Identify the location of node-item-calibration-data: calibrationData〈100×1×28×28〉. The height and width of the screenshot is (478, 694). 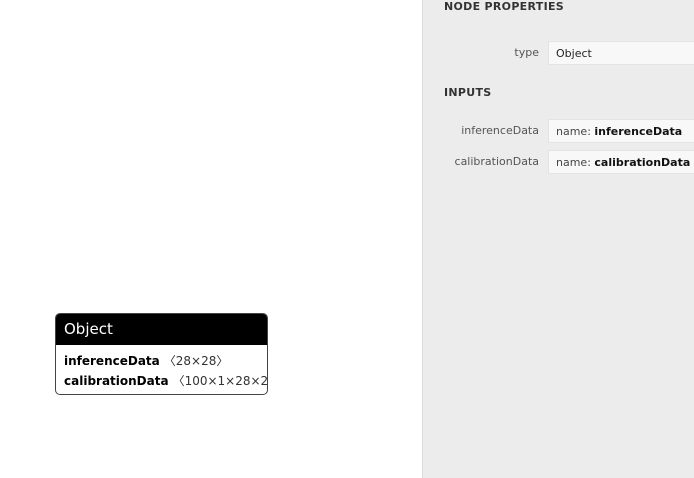
(165, 381).